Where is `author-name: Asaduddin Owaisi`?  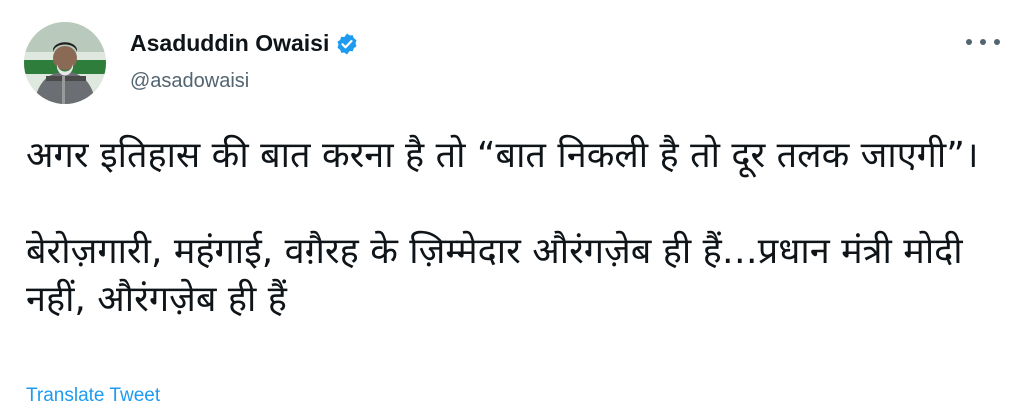
author-name: Asaduddin Owaisi is located at coordinates (229, 43).